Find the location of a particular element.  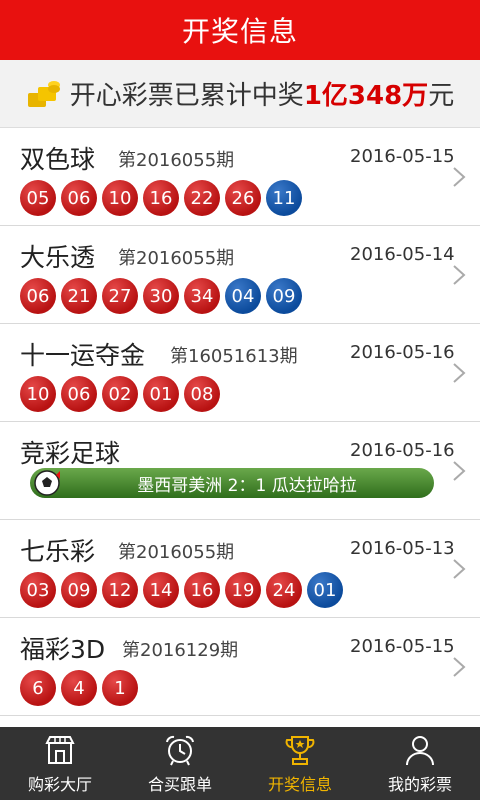

red-ball: 26 is located at coordinates (243, 198).